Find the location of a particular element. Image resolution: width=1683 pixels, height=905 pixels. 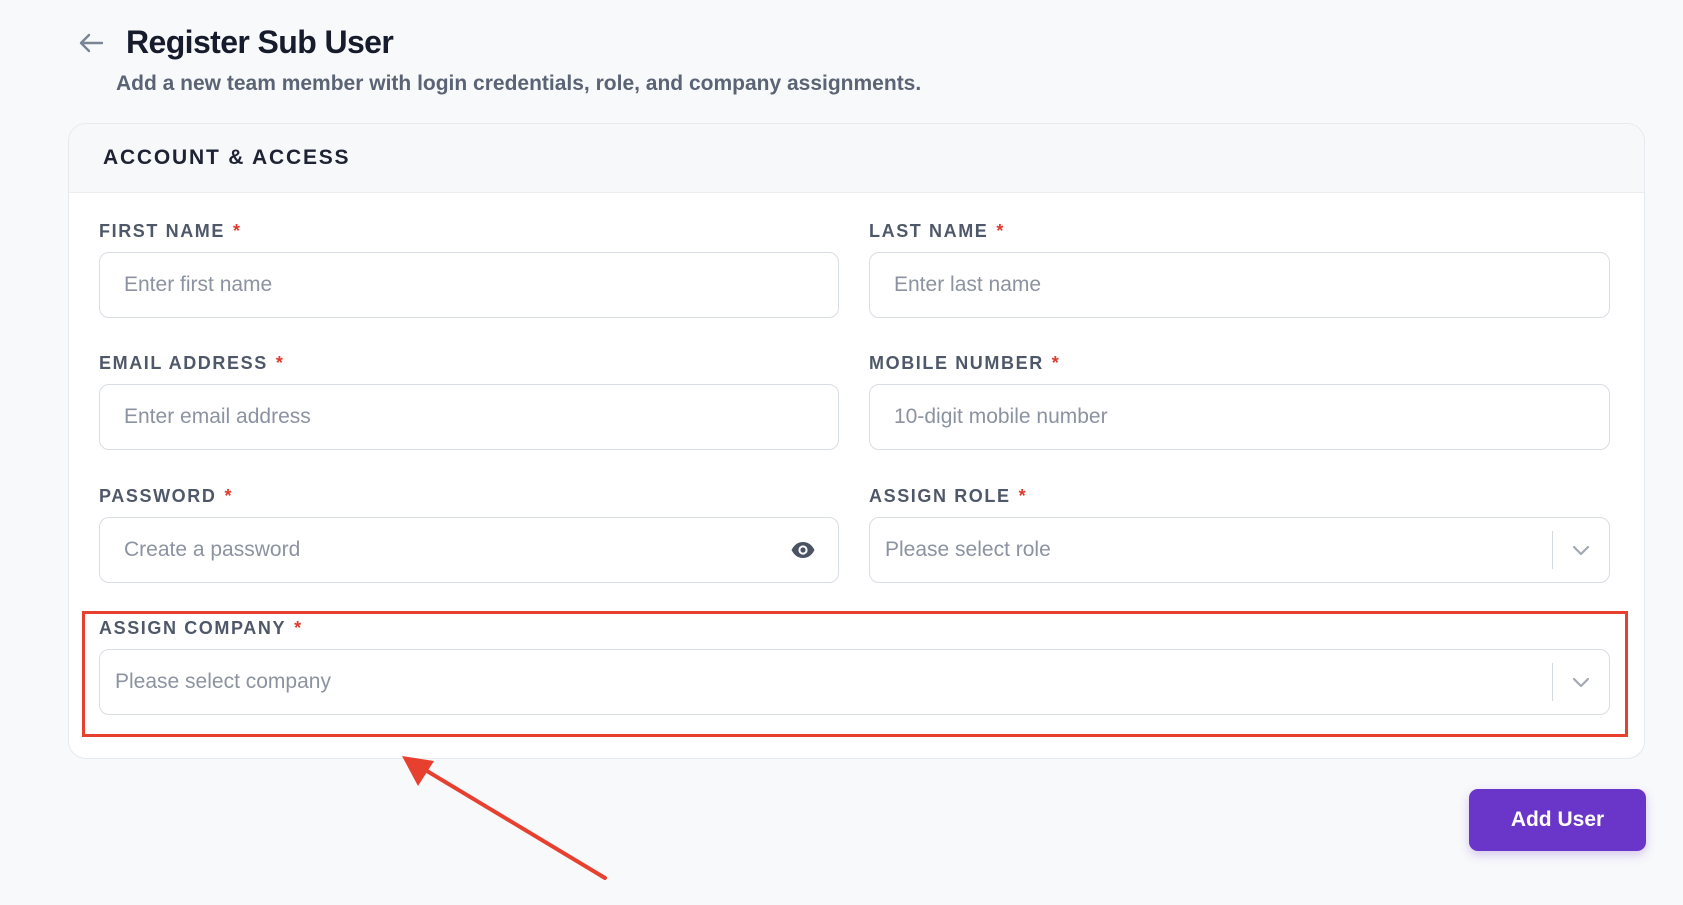

role-select: Please select role is located at coordinates (1239, 550).